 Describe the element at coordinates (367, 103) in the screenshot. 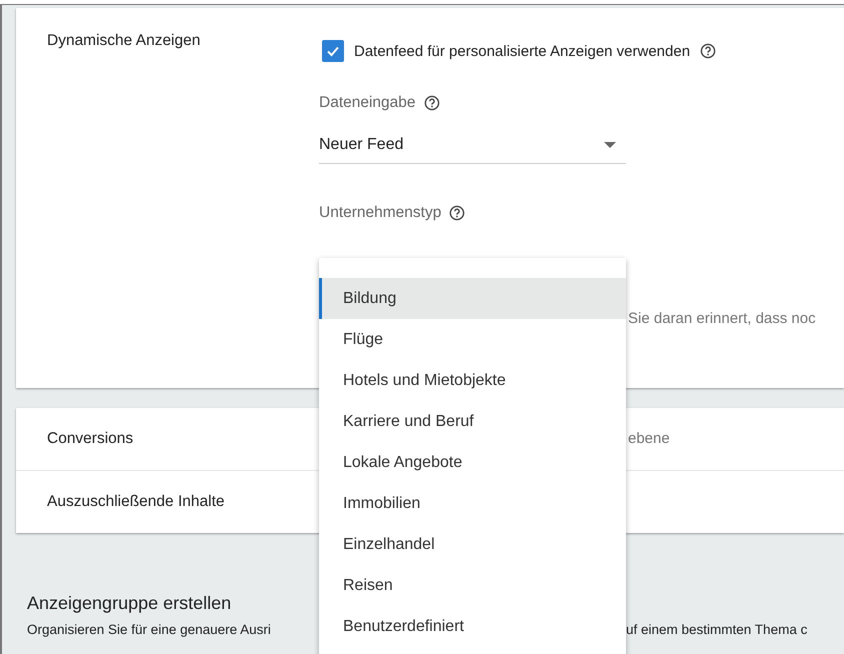

I see `field-label: Dateneingabe` at that location.